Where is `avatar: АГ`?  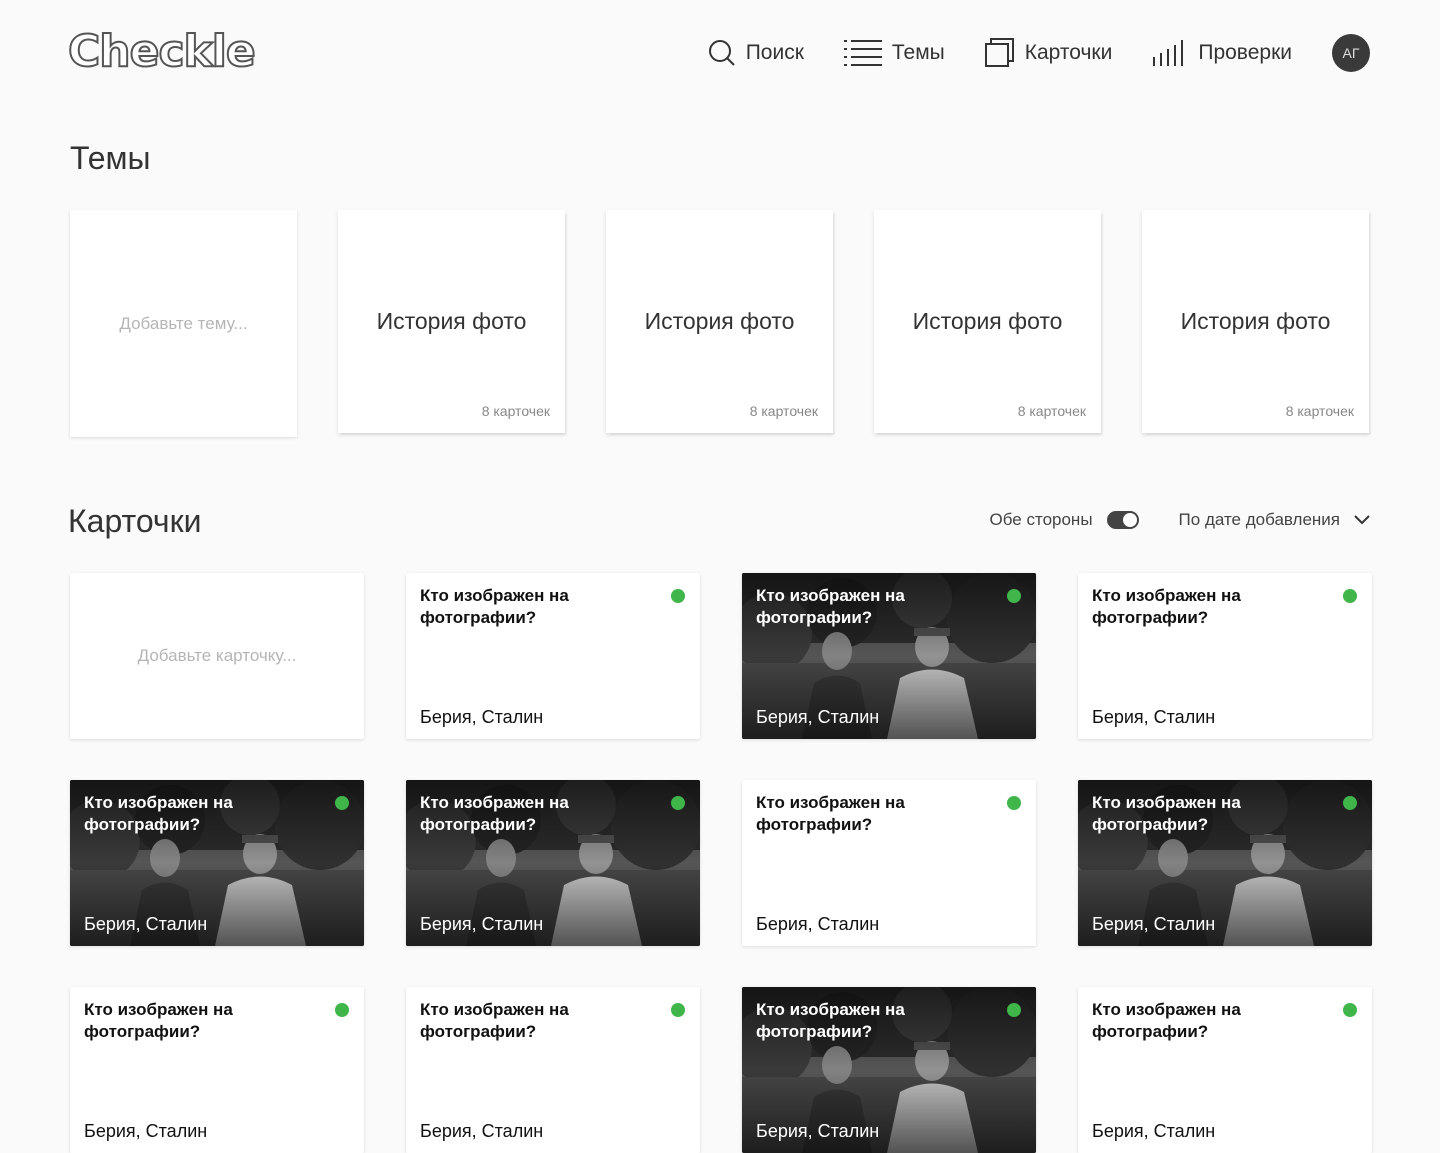
avatar: АГ is located at coordinates (1351, 53).